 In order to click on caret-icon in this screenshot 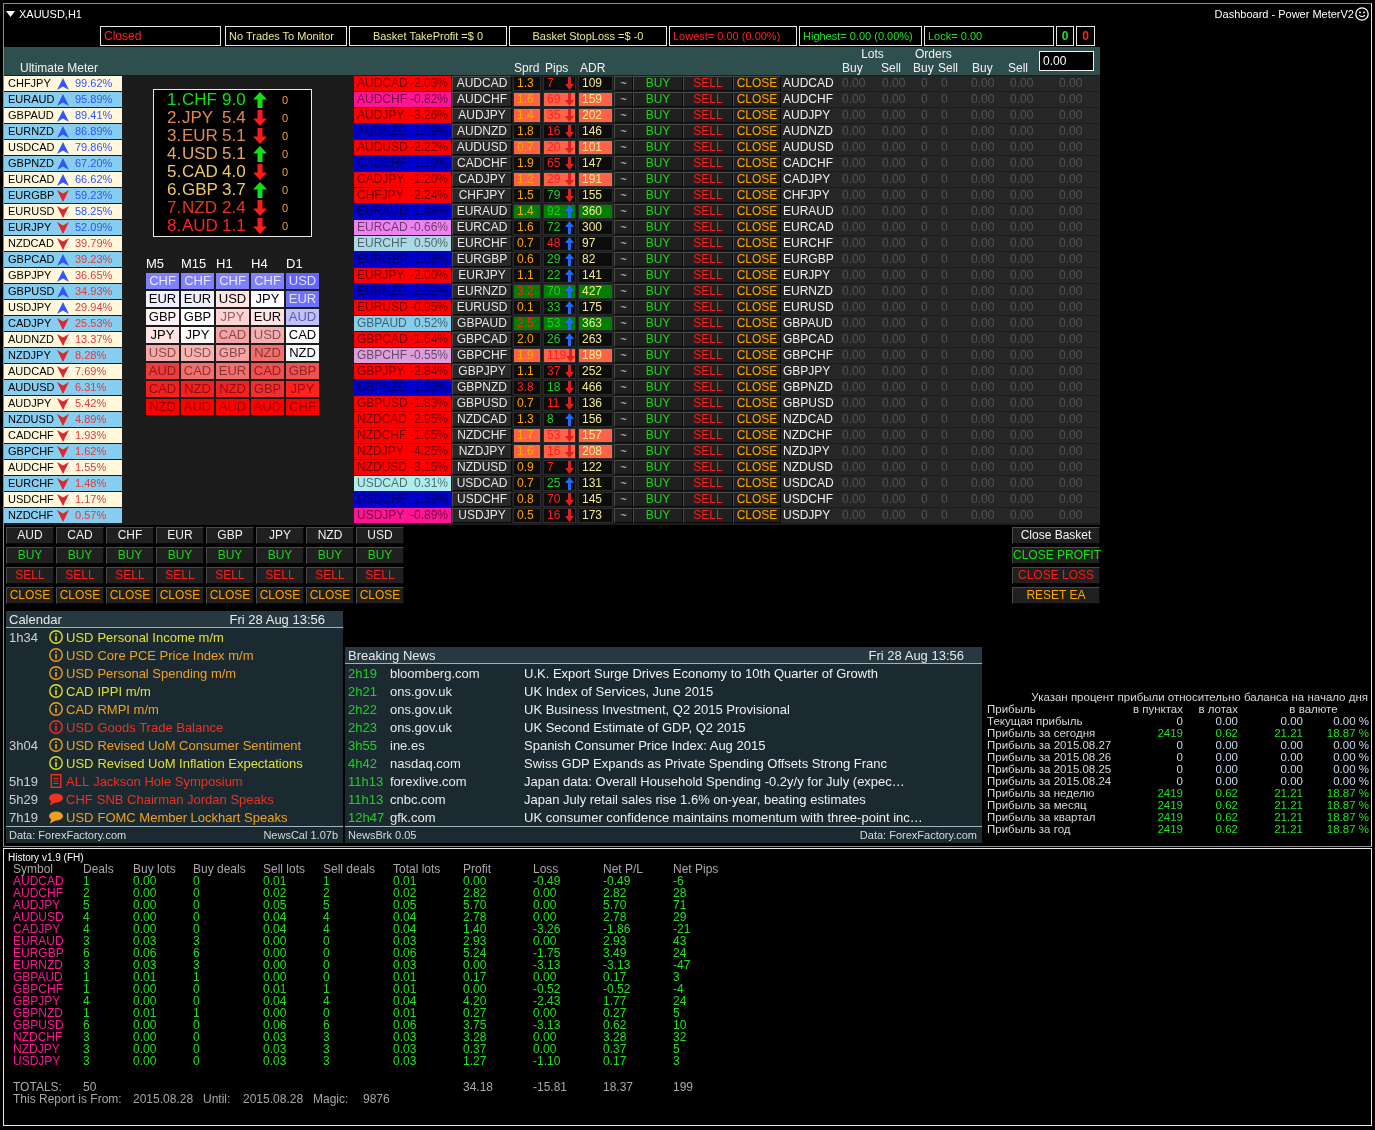, I will do `click(10, 13)`.